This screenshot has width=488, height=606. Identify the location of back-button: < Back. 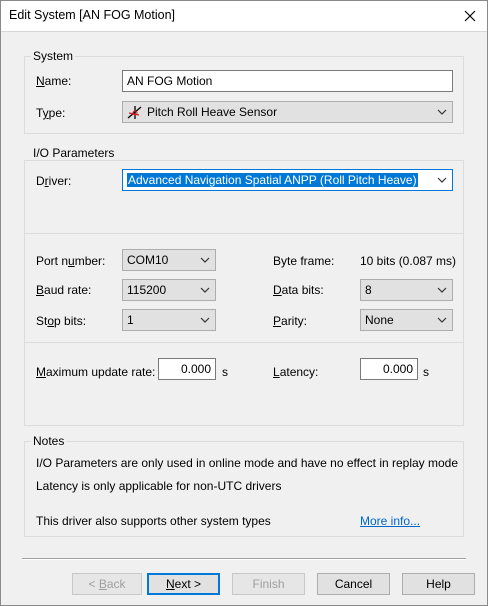
(107, 584).